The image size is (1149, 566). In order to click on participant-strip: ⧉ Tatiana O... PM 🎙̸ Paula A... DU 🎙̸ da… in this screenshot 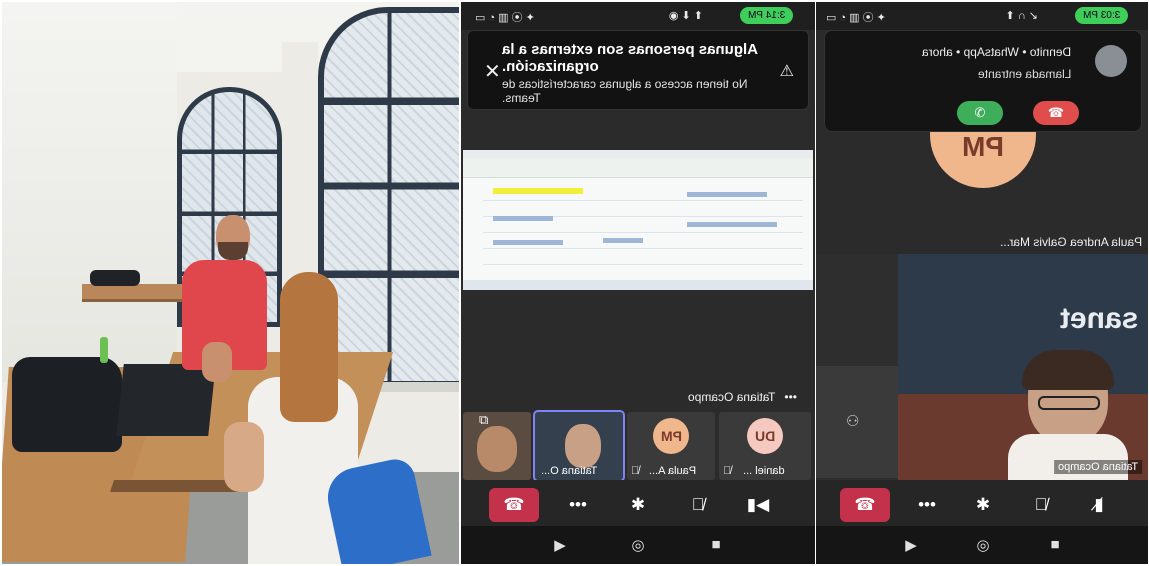, I will do `click(638, 446)`.